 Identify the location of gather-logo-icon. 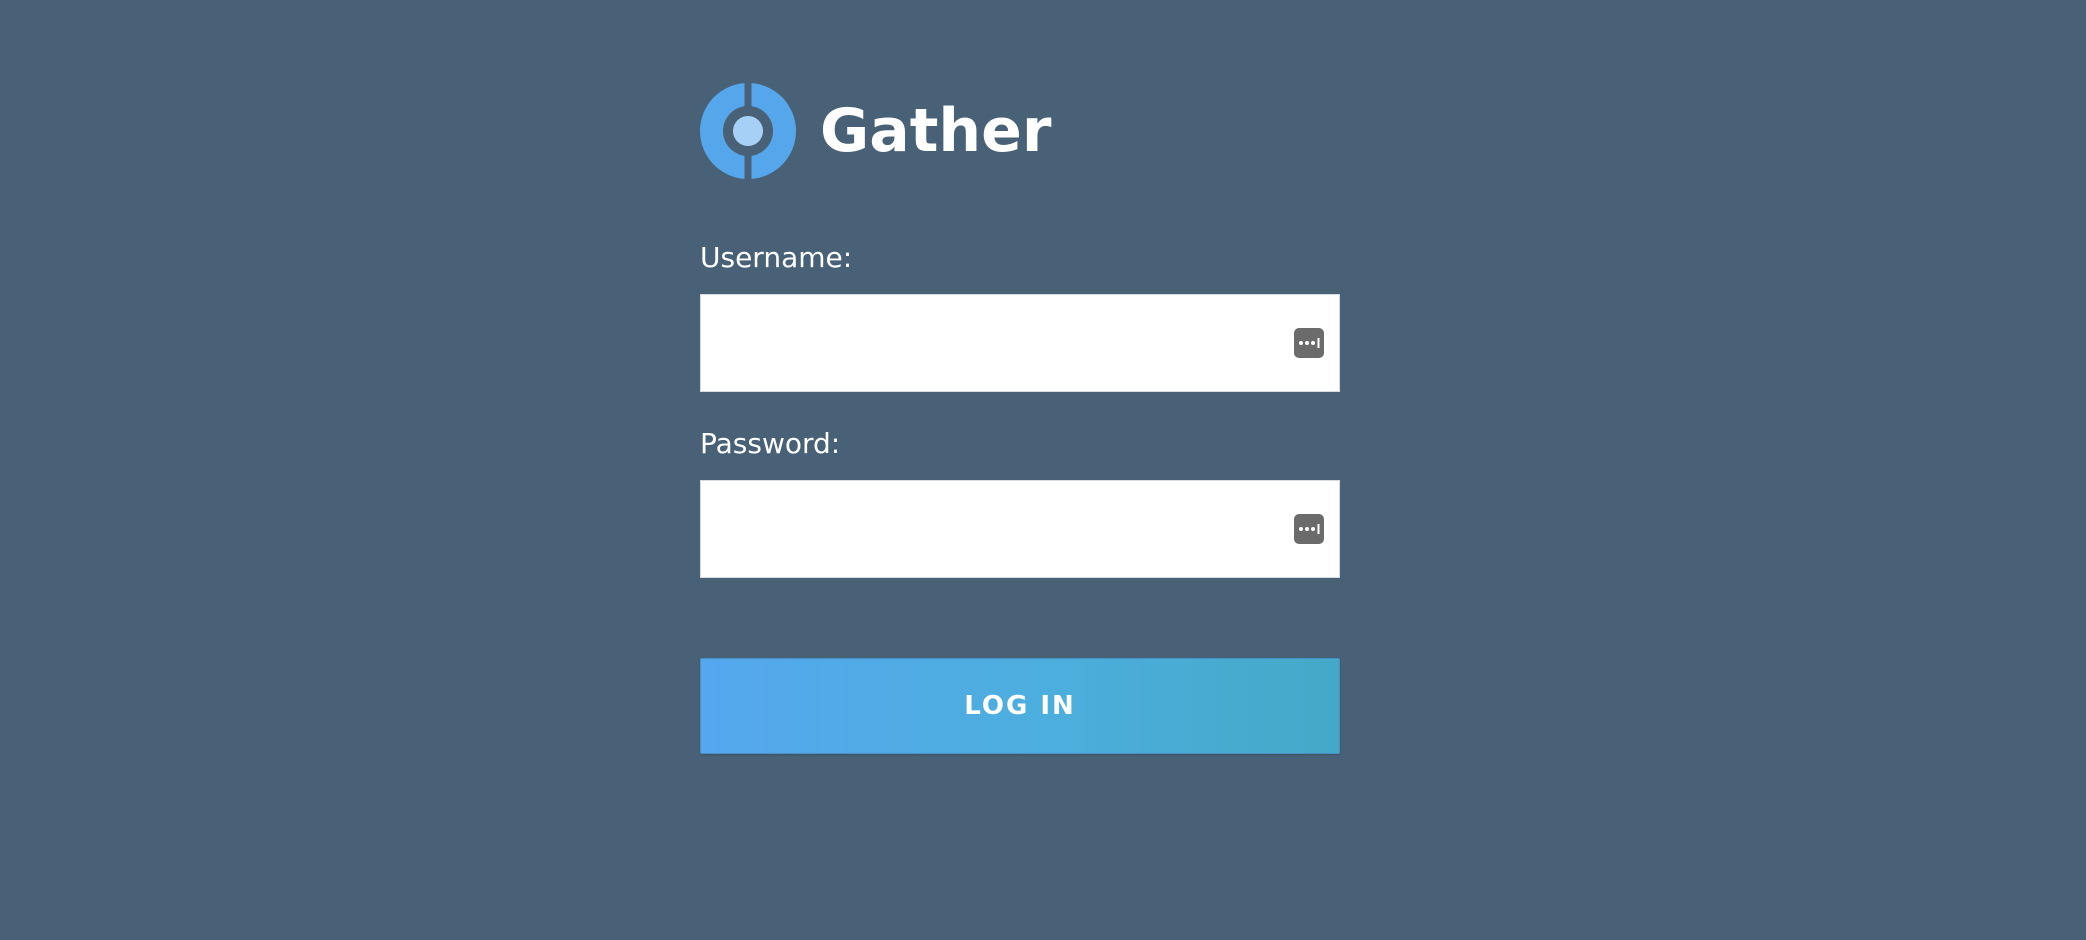
(748, 131).